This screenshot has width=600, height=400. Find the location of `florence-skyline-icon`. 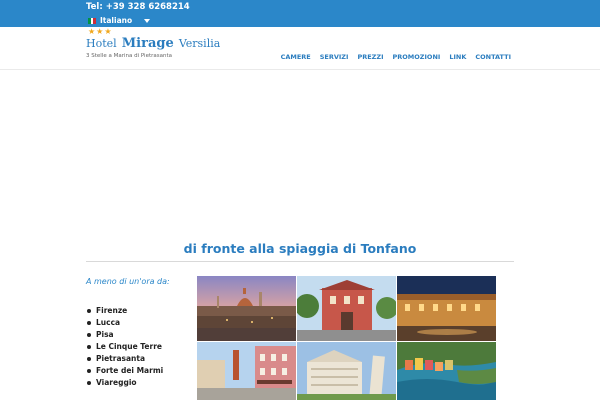

florence-skyline-icon is located at coordinates (246, 308).